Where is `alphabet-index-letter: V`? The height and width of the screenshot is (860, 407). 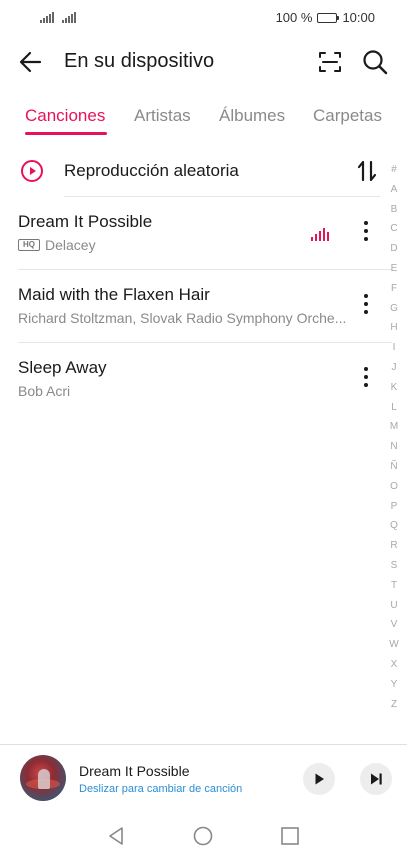
alphabet-index-letter: V is located at coordinates (394, 625).